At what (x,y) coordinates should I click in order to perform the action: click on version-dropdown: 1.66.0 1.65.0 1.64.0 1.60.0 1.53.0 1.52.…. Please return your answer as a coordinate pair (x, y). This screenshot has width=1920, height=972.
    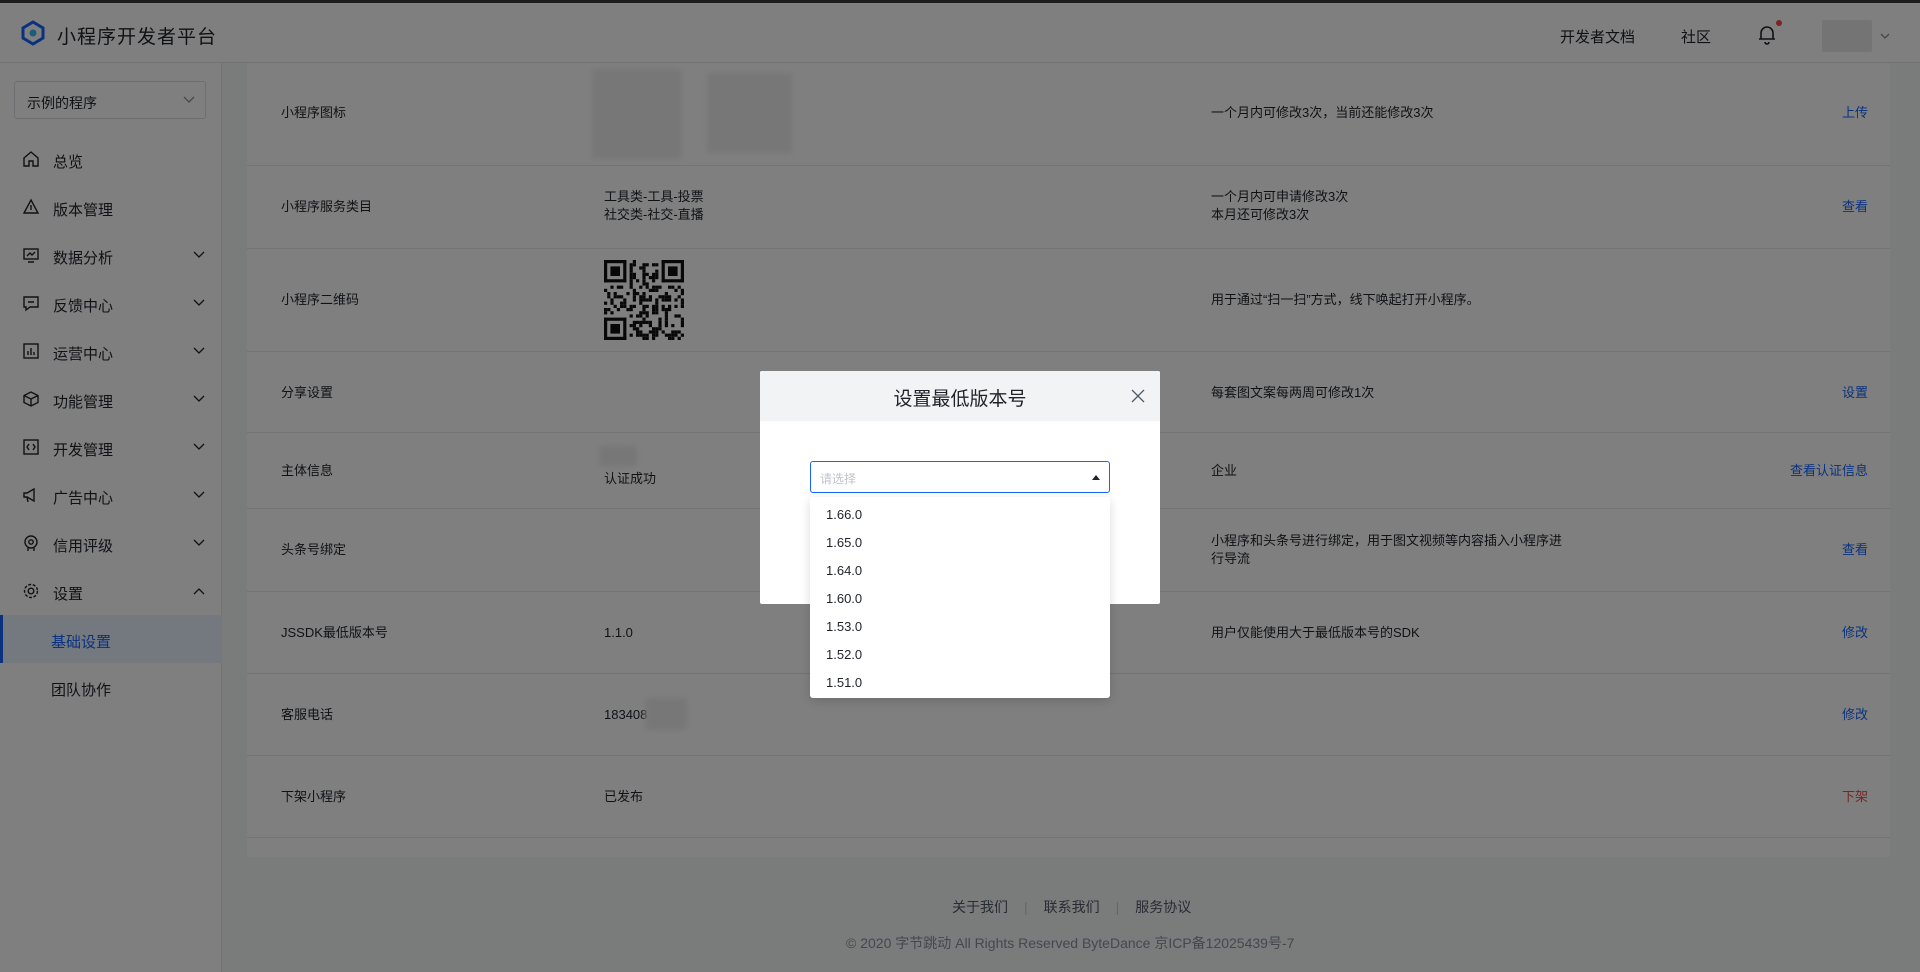
    Looking at the image, I should click on (960, 597).